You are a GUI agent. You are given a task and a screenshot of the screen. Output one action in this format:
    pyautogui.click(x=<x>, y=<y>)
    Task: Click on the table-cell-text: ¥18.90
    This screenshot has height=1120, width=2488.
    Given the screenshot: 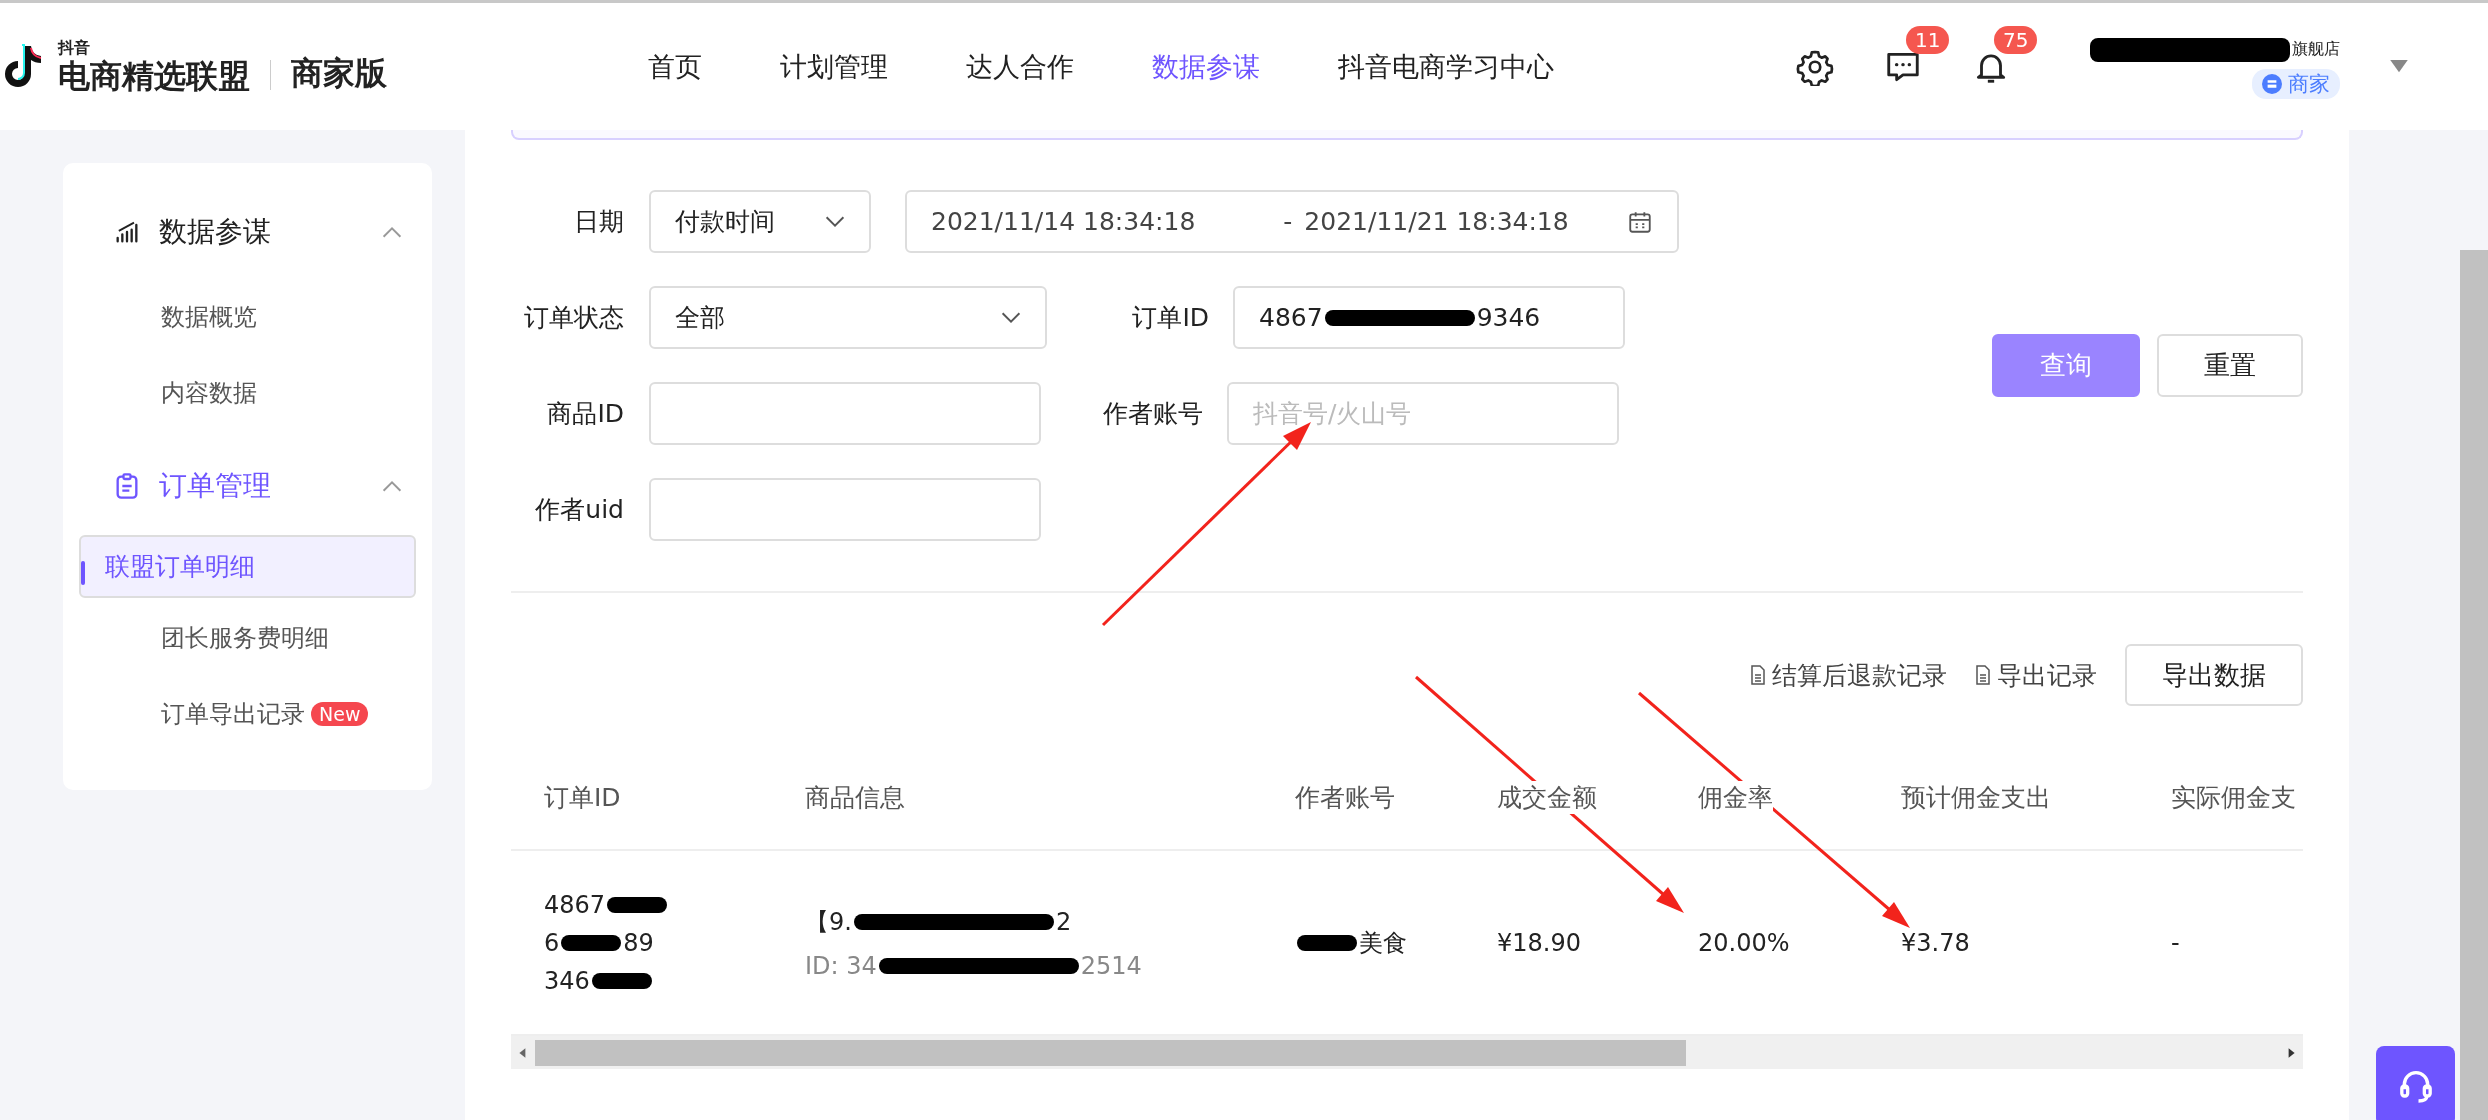 What is the action you would take?
    pyautogui.click(x=1539, y=942)
    